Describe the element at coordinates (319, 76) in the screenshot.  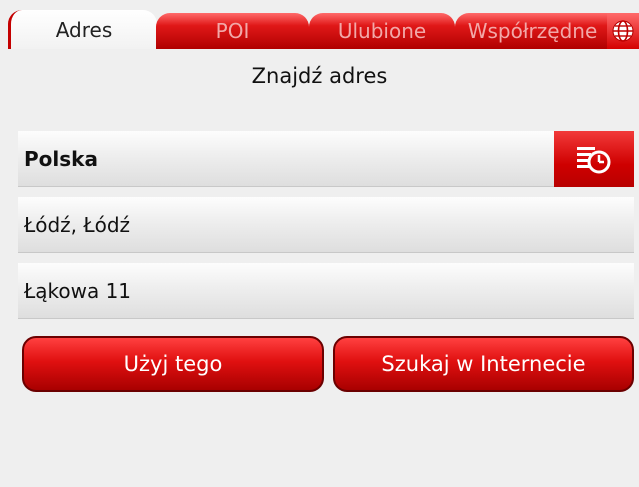
I see `page-title: Znajdź adres` at that location.